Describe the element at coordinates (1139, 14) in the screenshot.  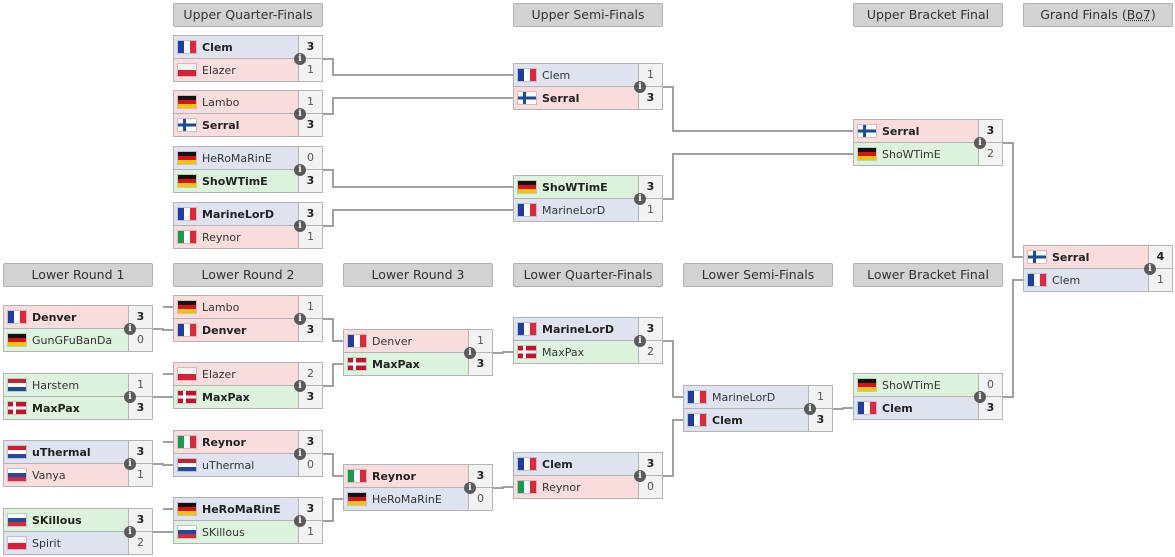
I see `best-of-abbr: Bo7` at that location.